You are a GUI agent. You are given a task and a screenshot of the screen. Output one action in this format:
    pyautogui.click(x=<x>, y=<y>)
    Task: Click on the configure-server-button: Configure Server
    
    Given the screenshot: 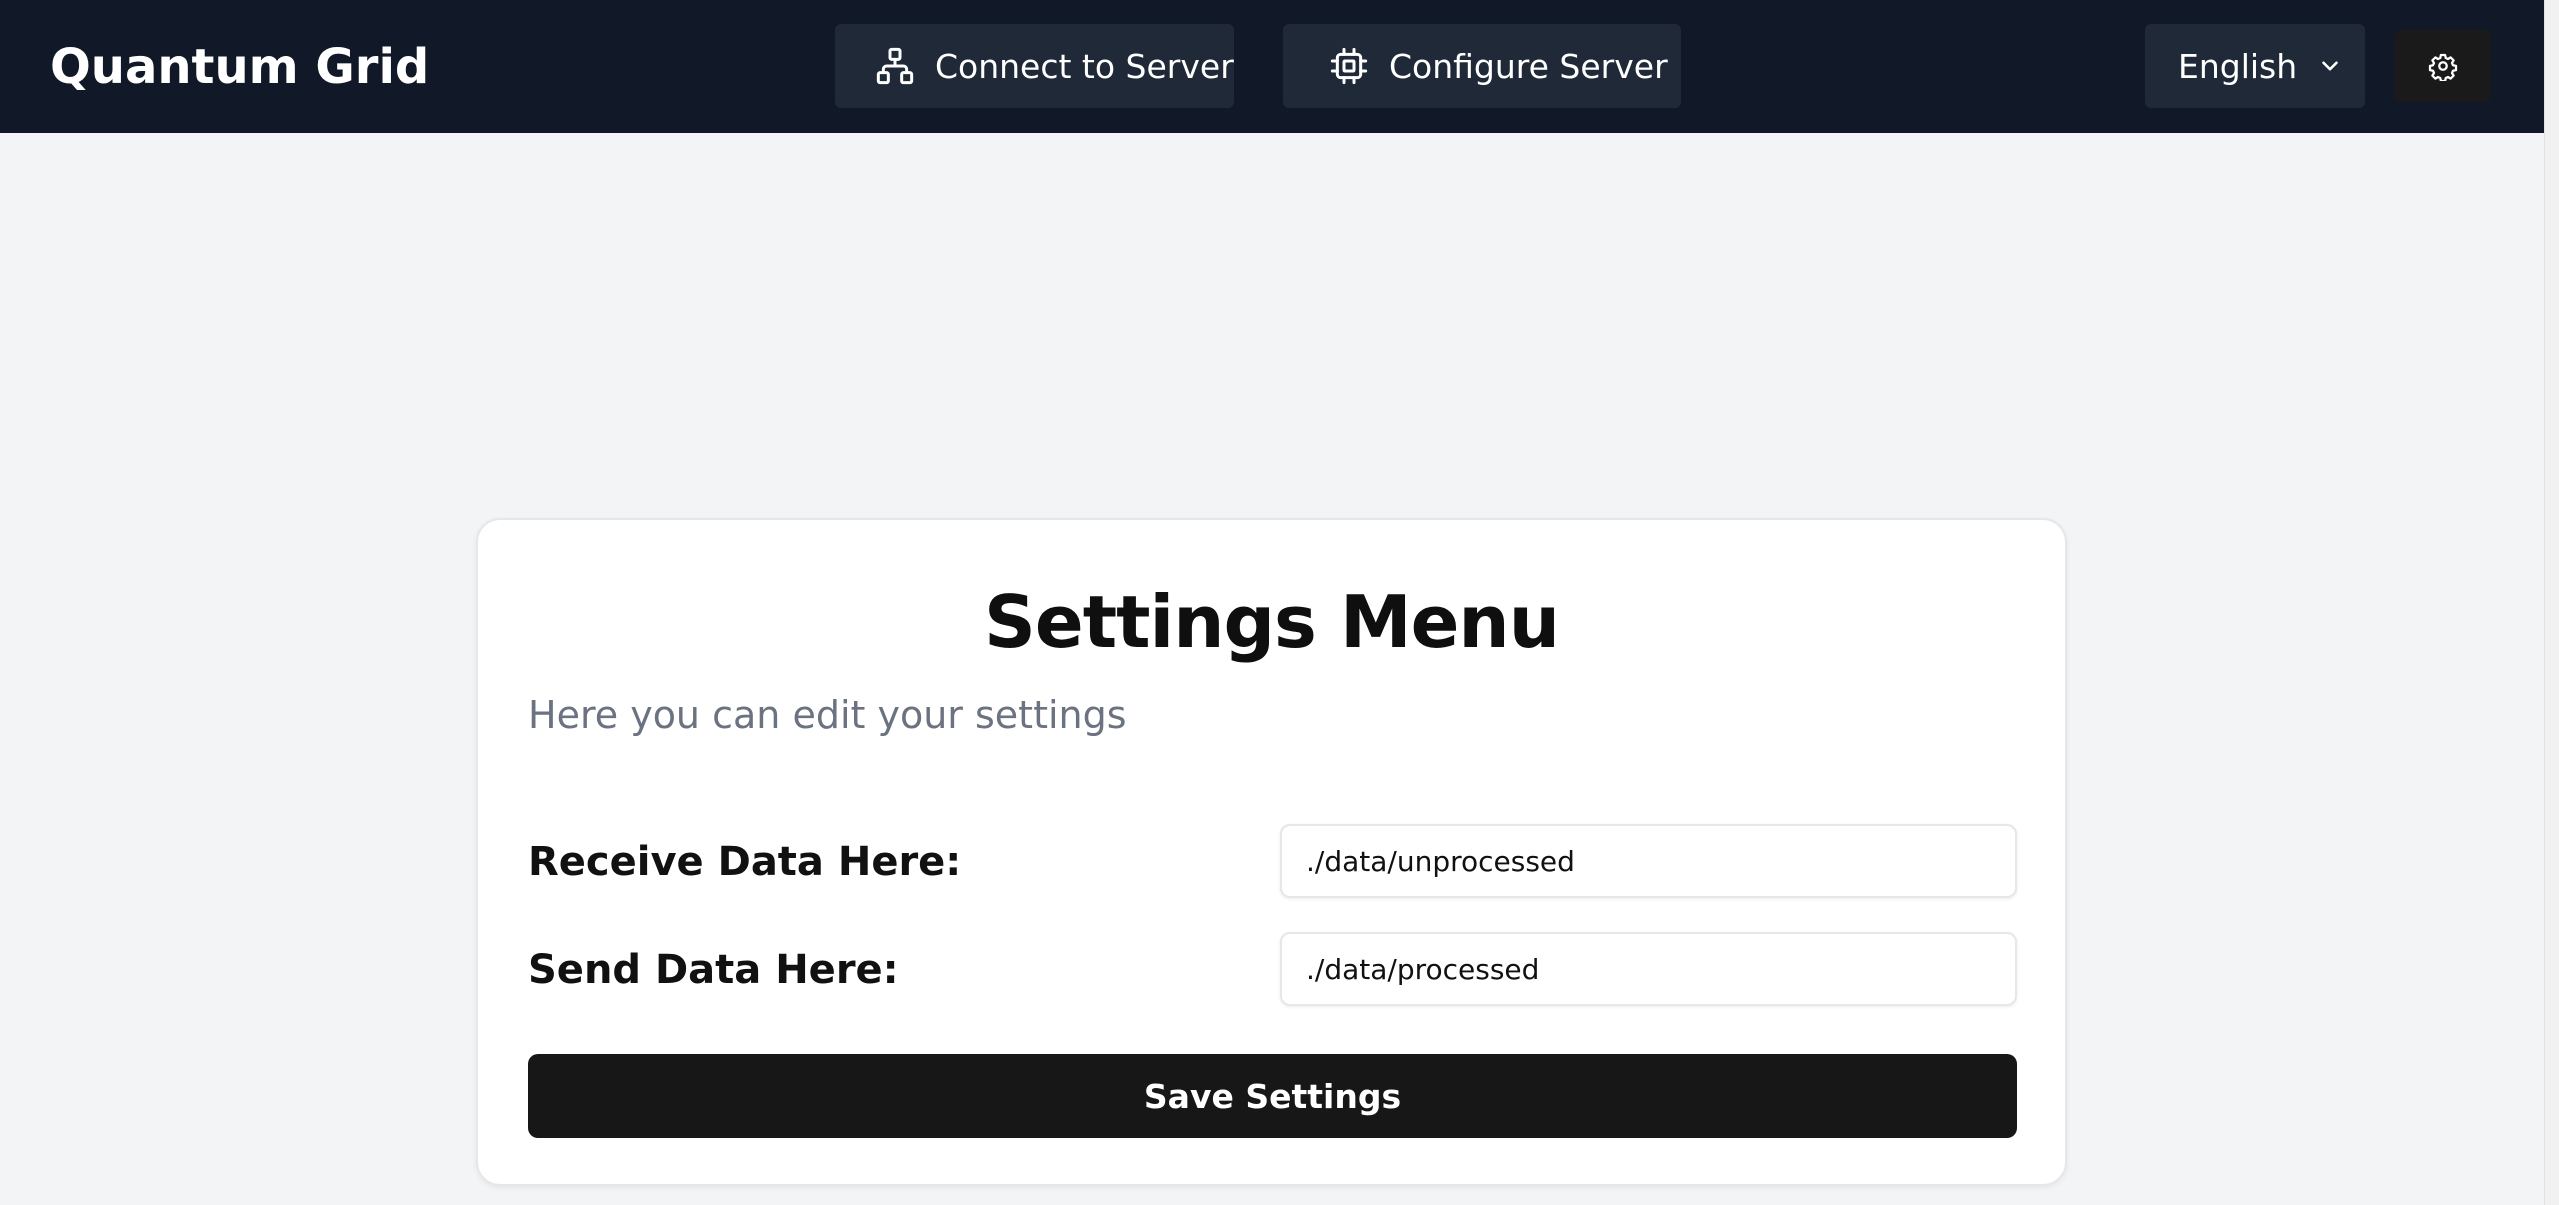 What is the action you would take?
    pyautogui.click(x=1482, y=66)
    